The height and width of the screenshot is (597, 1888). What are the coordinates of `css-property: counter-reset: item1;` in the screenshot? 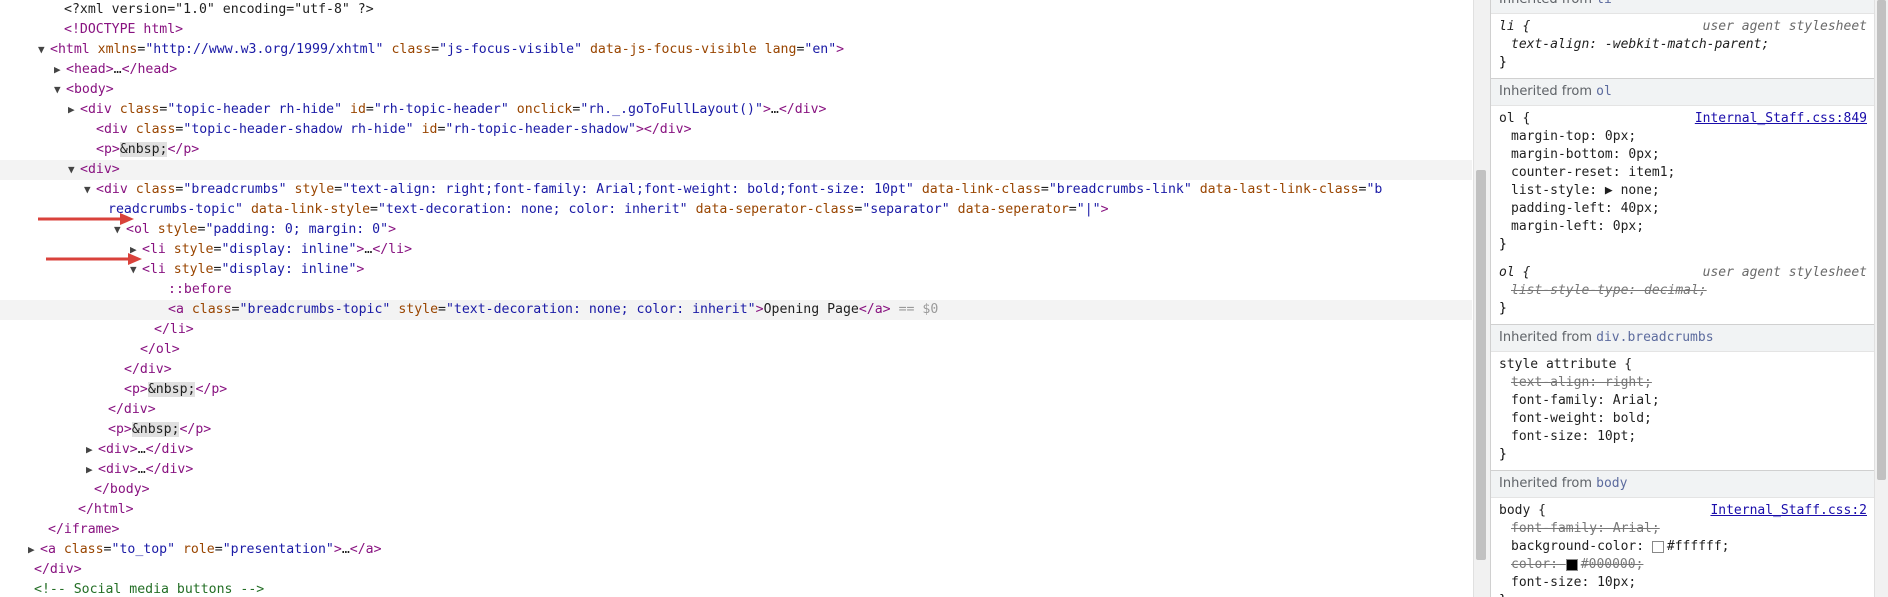 It's located at (1683, 173).